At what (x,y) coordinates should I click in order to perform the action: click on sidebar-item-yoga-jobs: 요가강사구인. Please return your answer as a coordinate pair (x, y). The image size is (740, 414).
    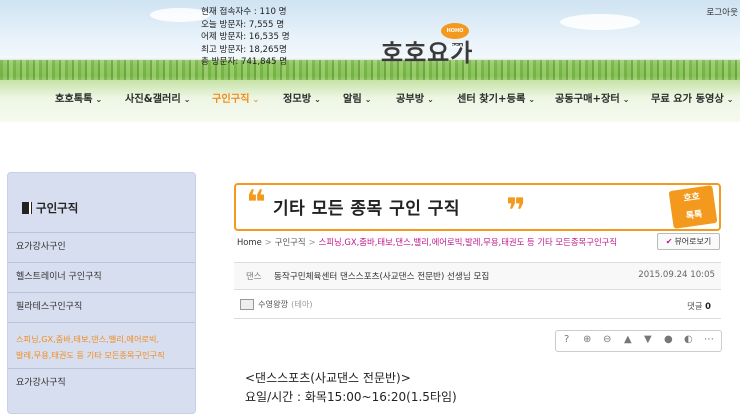
    Looking at the image, I should click on (101, 247).